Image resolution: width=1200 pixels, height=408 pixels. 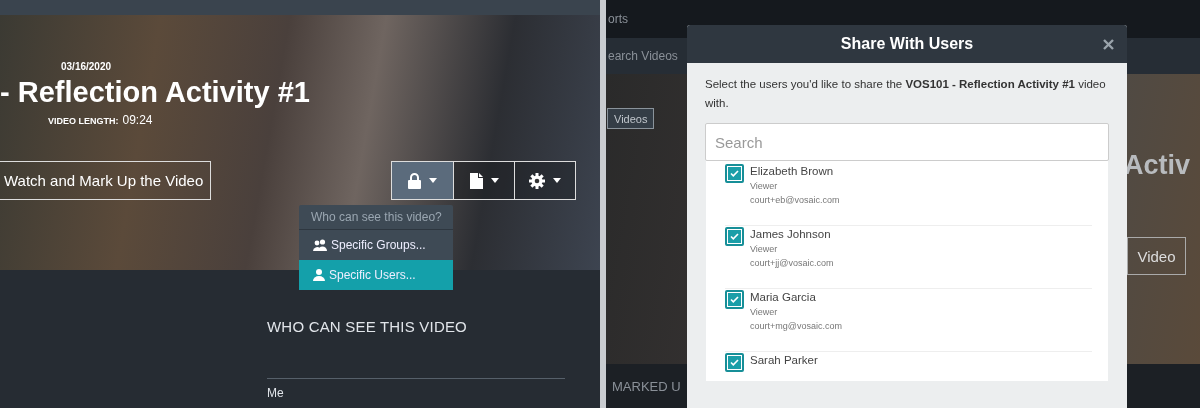 What do you see at coordinates (537, 180) in the screenshot?
I see `settings-icon` at bounding box center [537, 180].